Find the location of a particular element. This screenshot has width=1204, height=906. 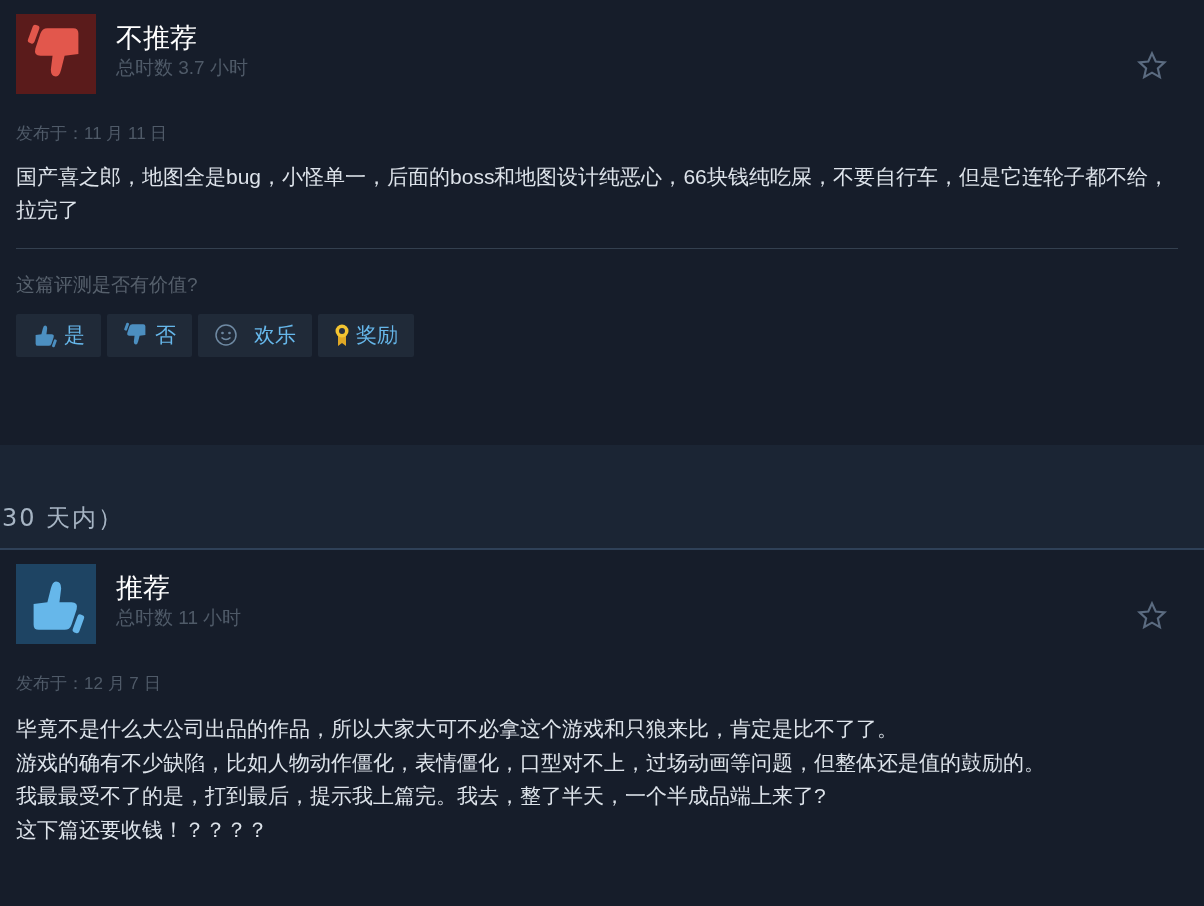

vote-button: 奖励 is located at coordinates (366, 335).